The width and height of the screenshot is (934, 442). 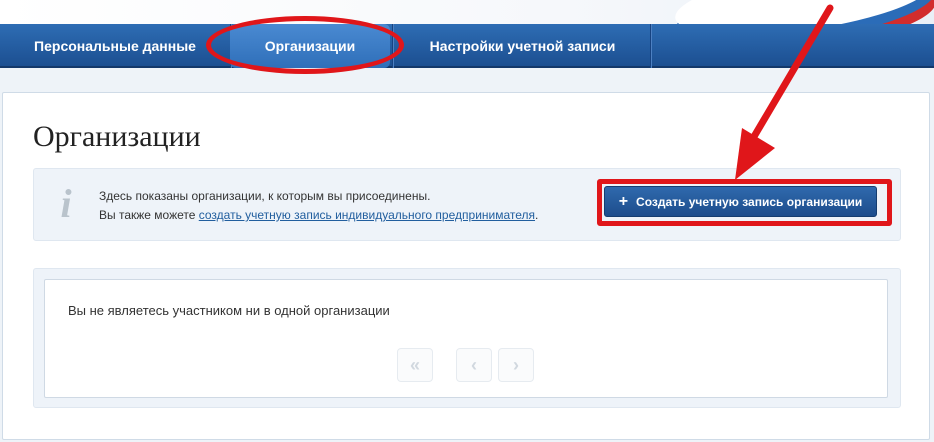 I want to click on info-text-prefix: Вы также можете, so click(x=149, y=215).